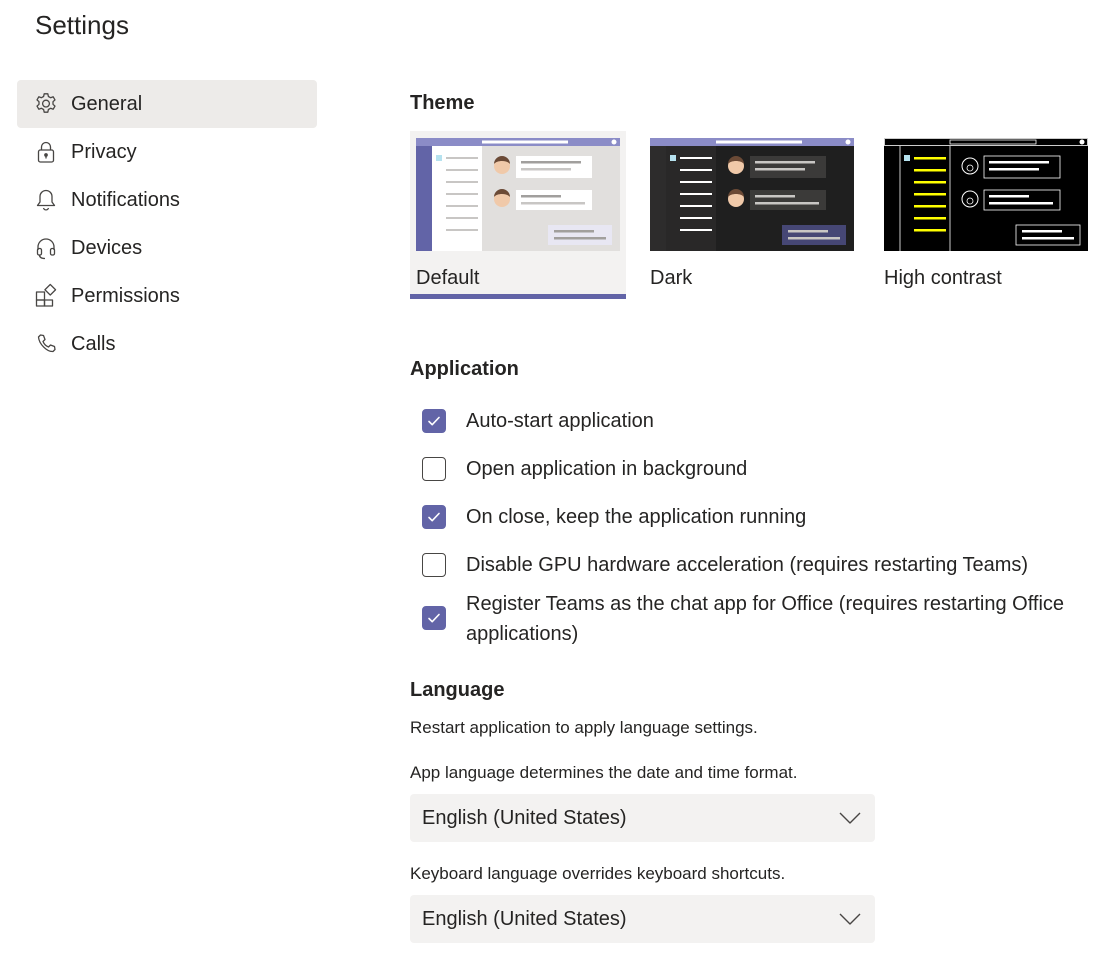  I want to click on language-section-title: Language, so click(457, 690).